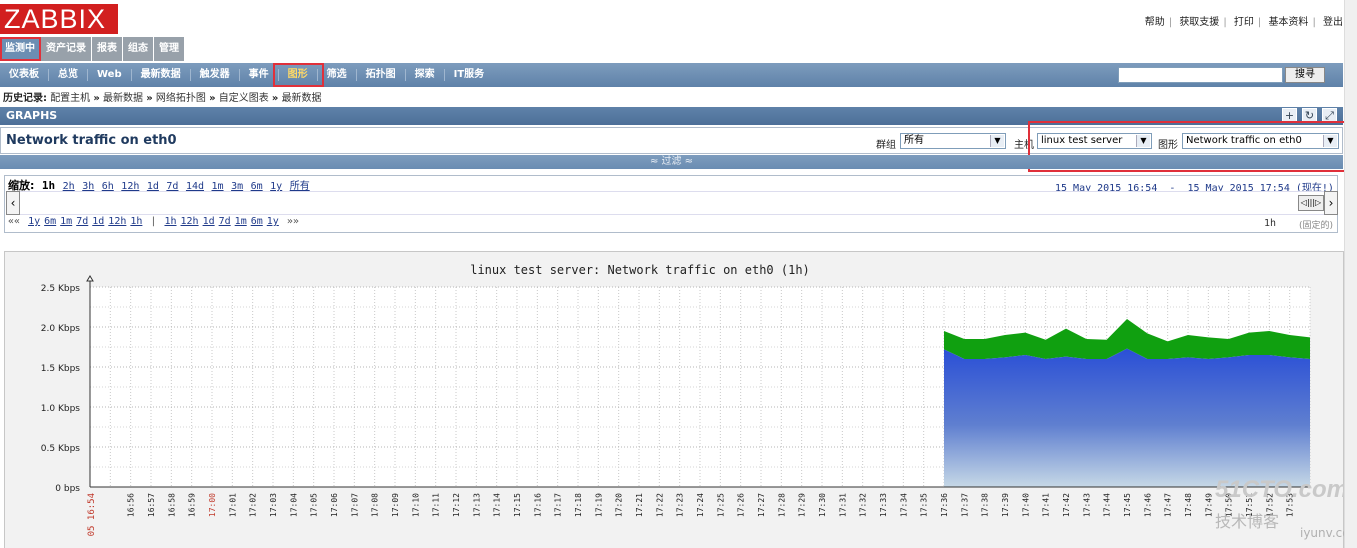 The width and height of the screenshot is (1357, 548). I want to click on x-tick-label: 17:47, so click(1168, 505).